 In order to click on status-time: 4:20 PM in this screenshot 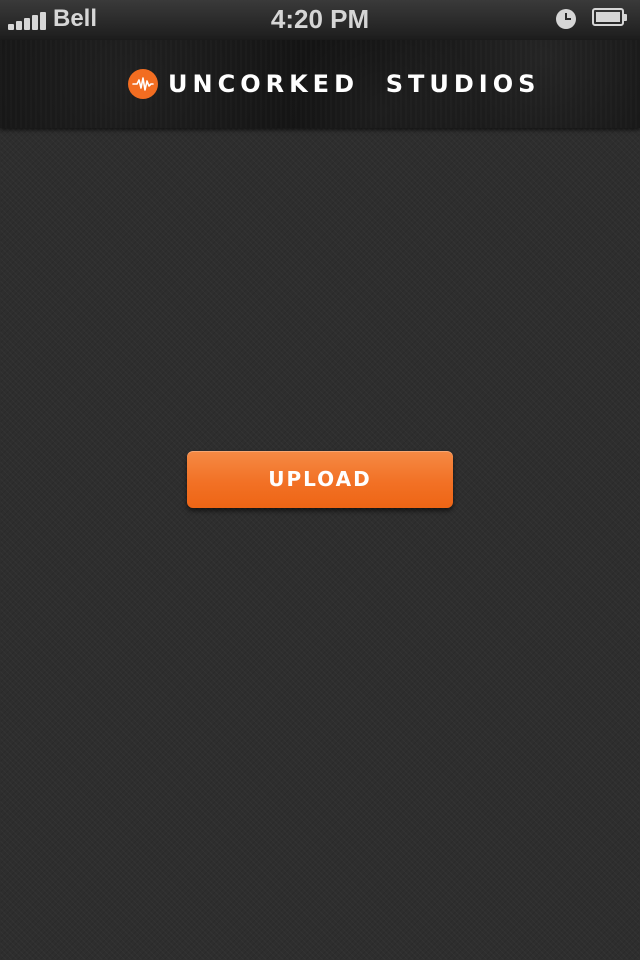, I will do `click(320, 19)`.